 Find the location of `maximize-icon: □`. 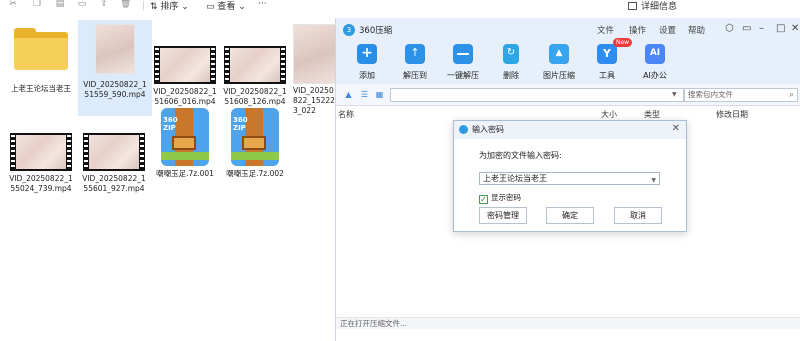

maximize-icon: □ is located at coordinates (780, 29).